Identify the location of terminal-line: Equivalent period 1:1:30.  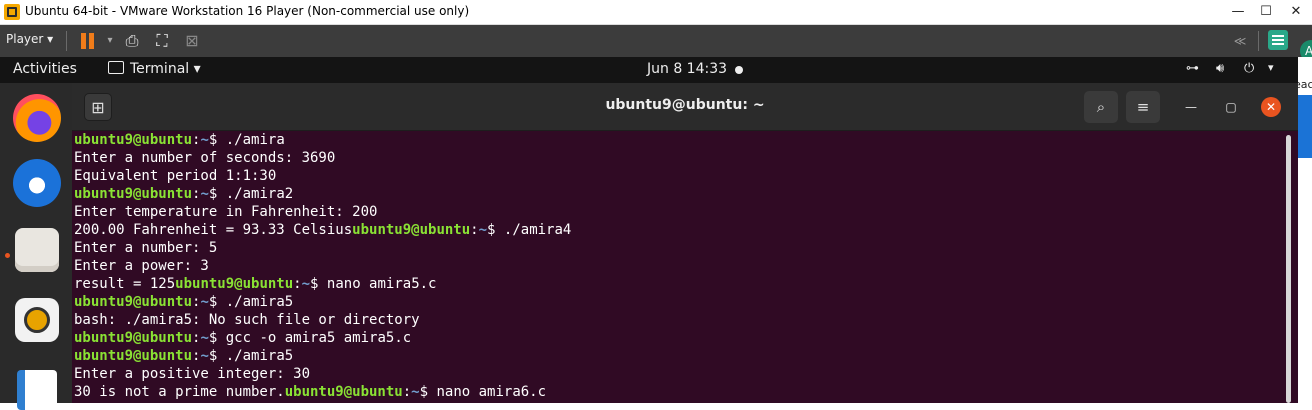
(679, 176).